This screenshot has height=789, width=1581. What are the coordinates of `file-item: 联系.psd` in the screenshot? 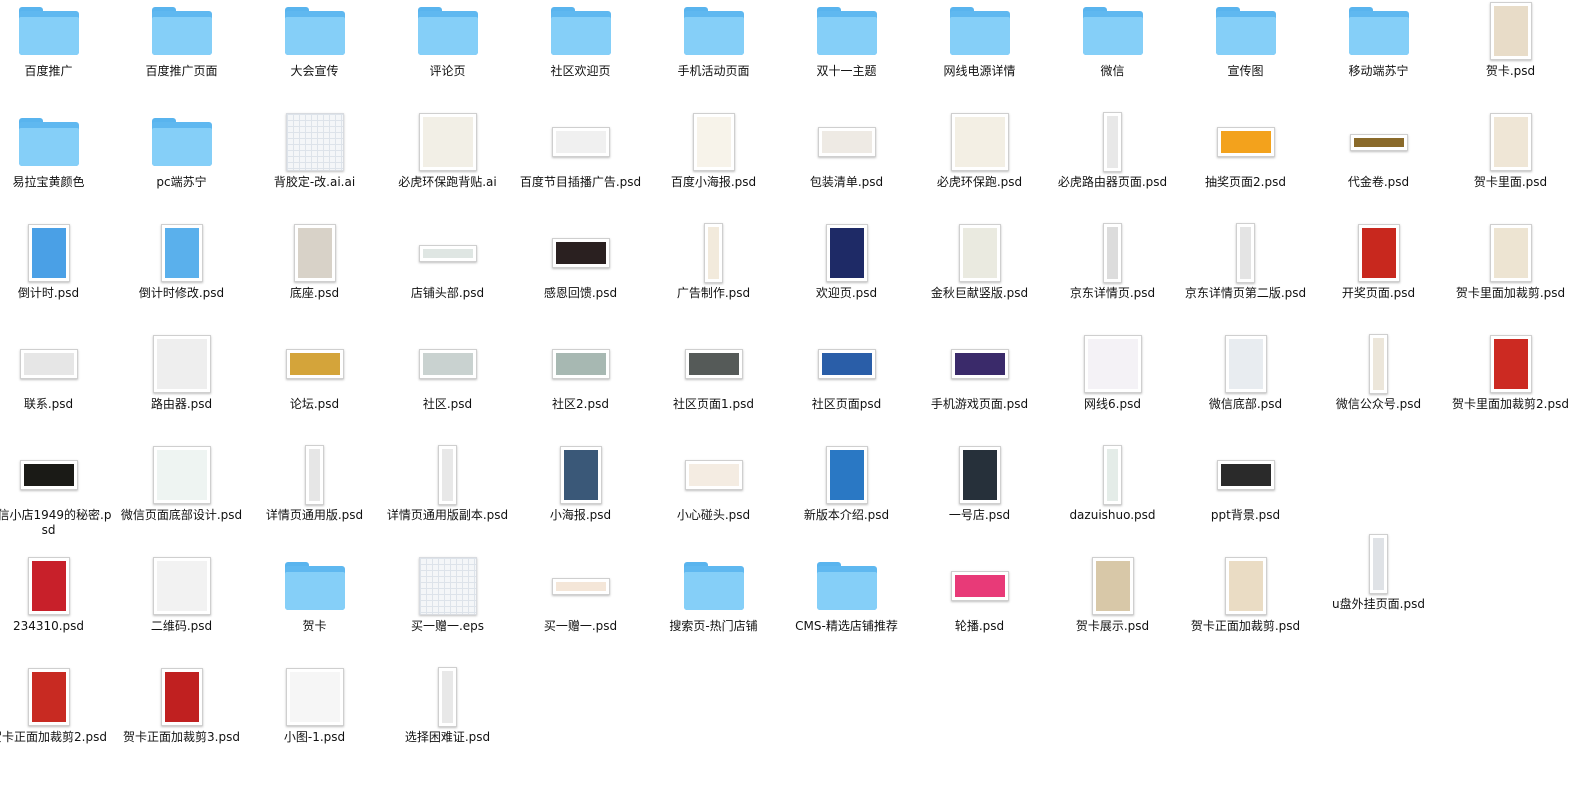 It's located at (57, 388).